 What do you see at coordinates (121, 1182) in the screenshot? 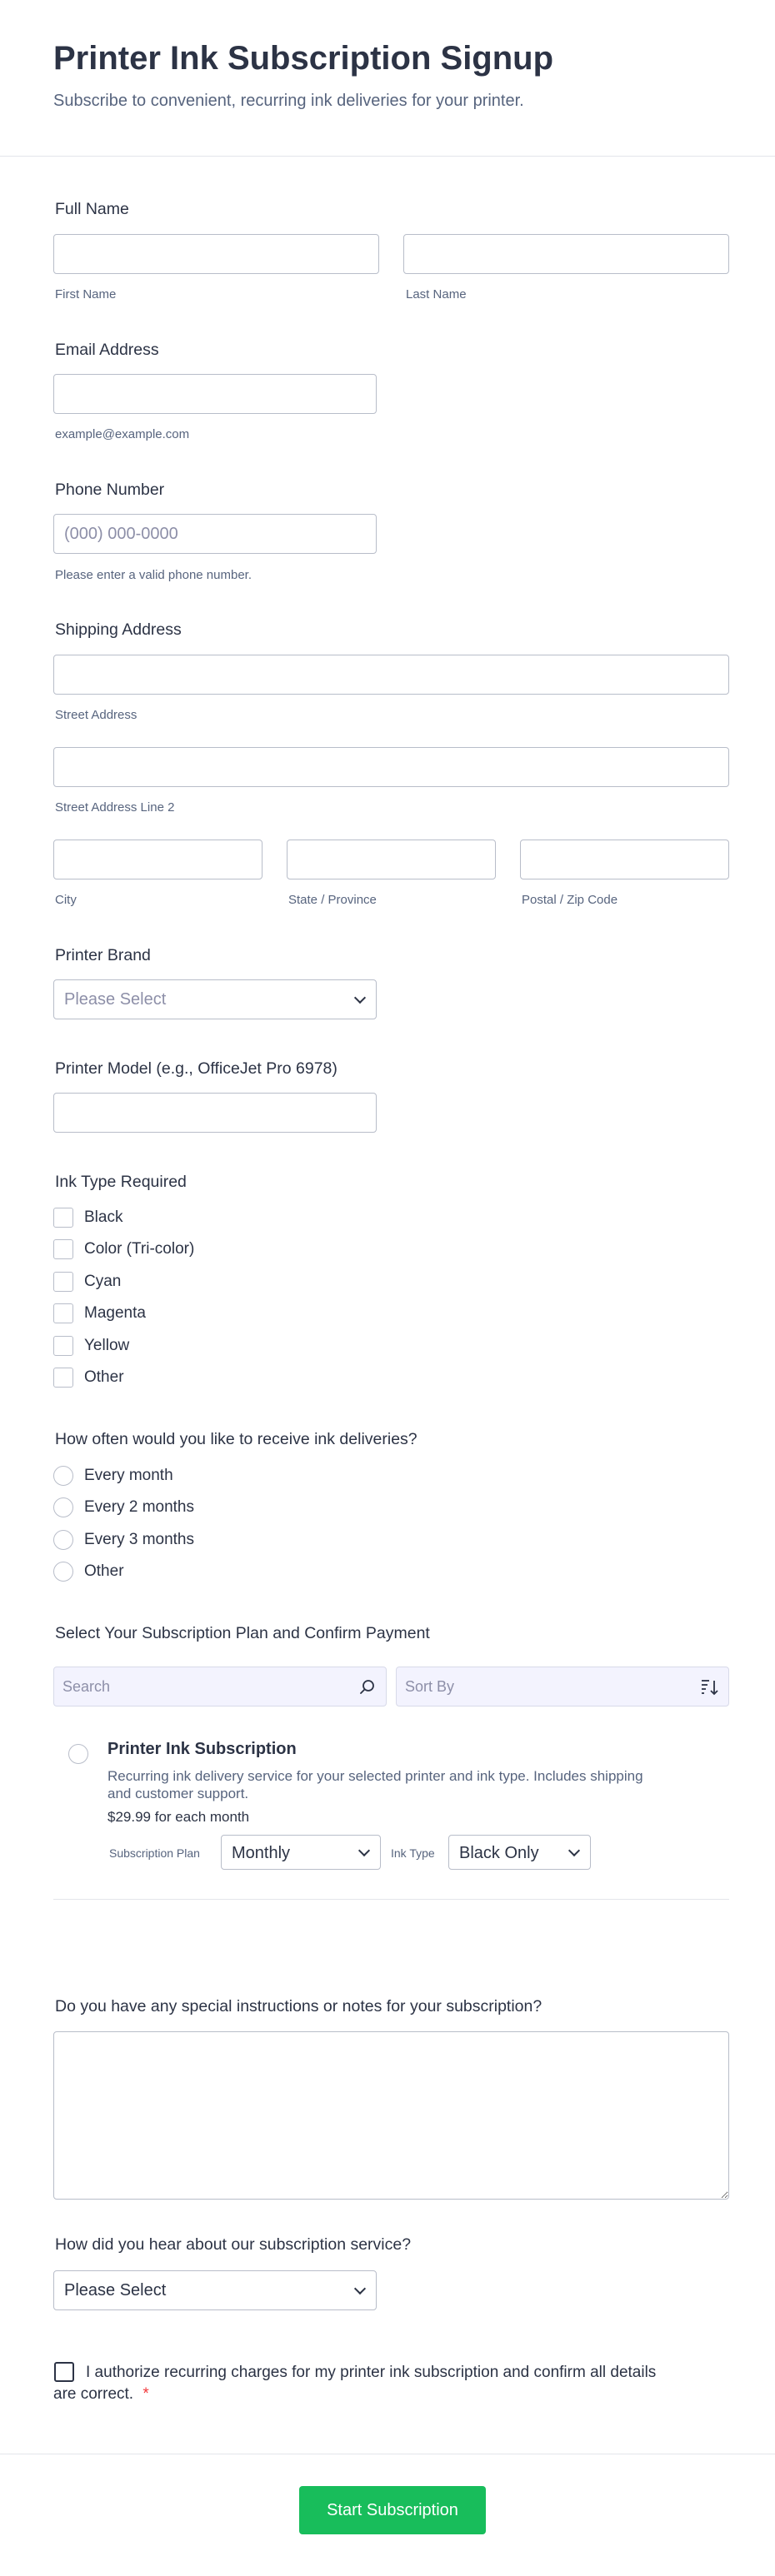
I see `ink-type-label: Ink Type Required` at bounding box center [121, 1182].